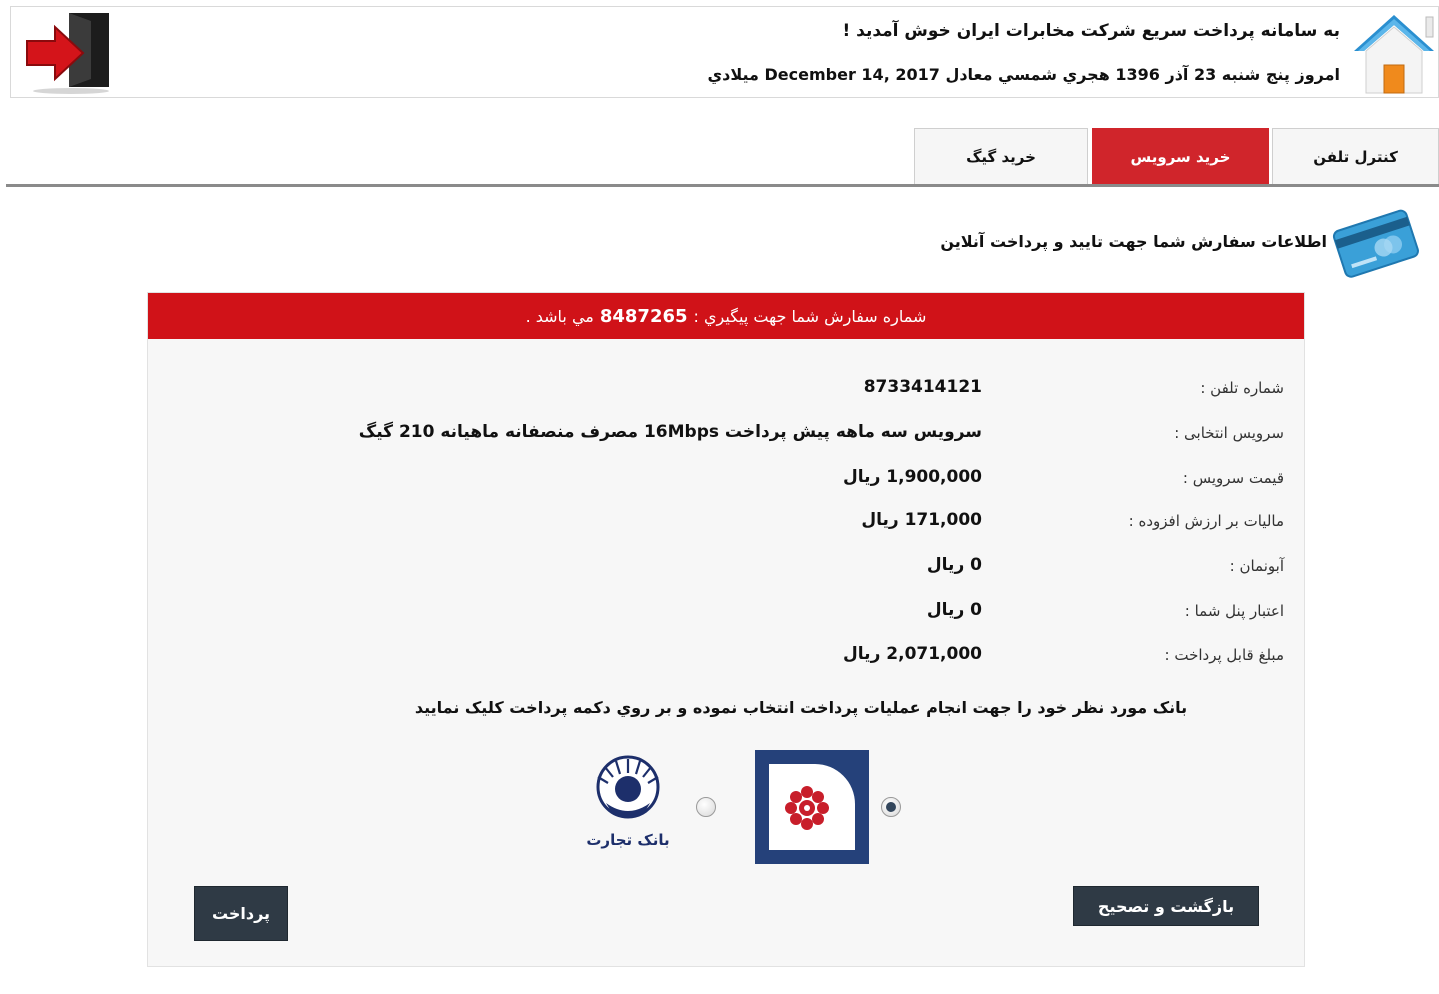  I want to click on row-vat: مالیات بر ارزش افزوده : 171,000 ریال, so click(726, 523).